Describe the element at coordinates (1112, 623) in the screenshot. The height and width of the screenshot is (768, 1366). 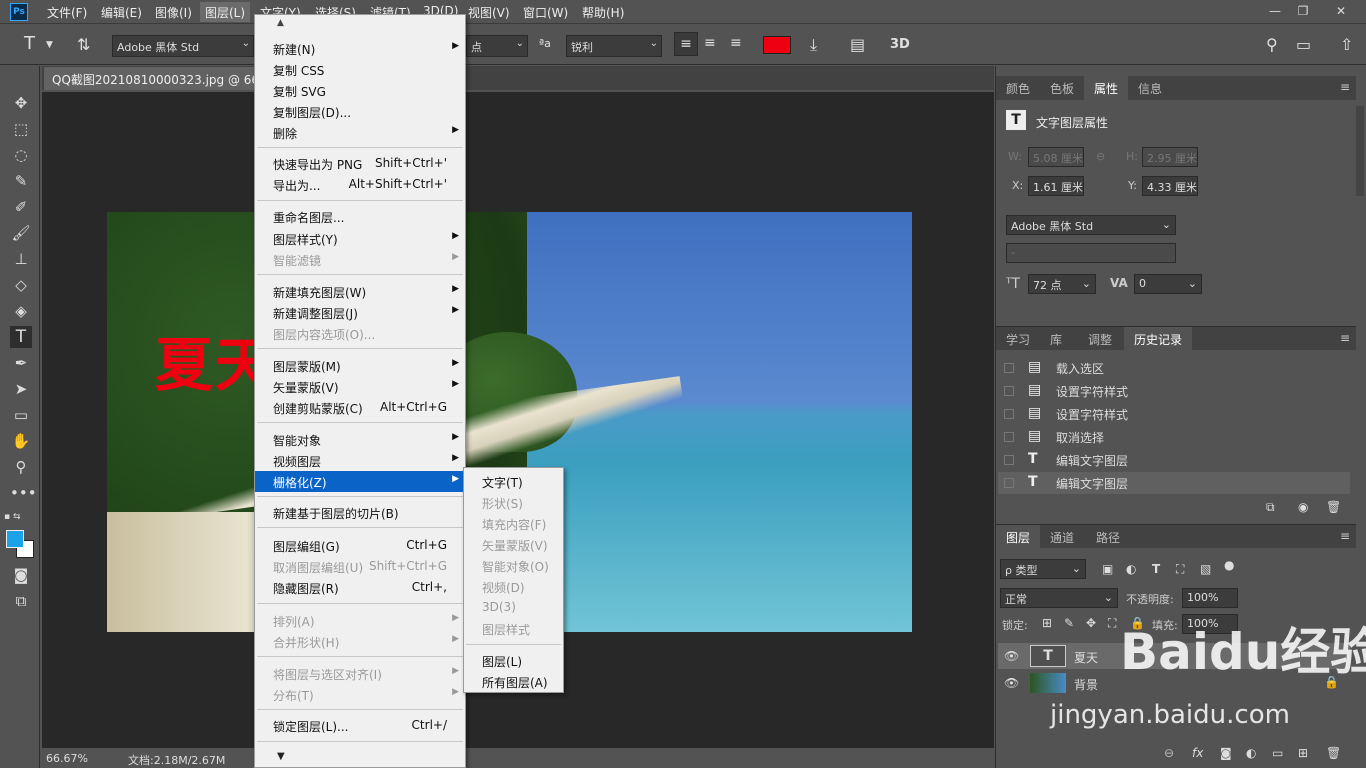
I see `lock-artboard-icon: ⛶` at that location.